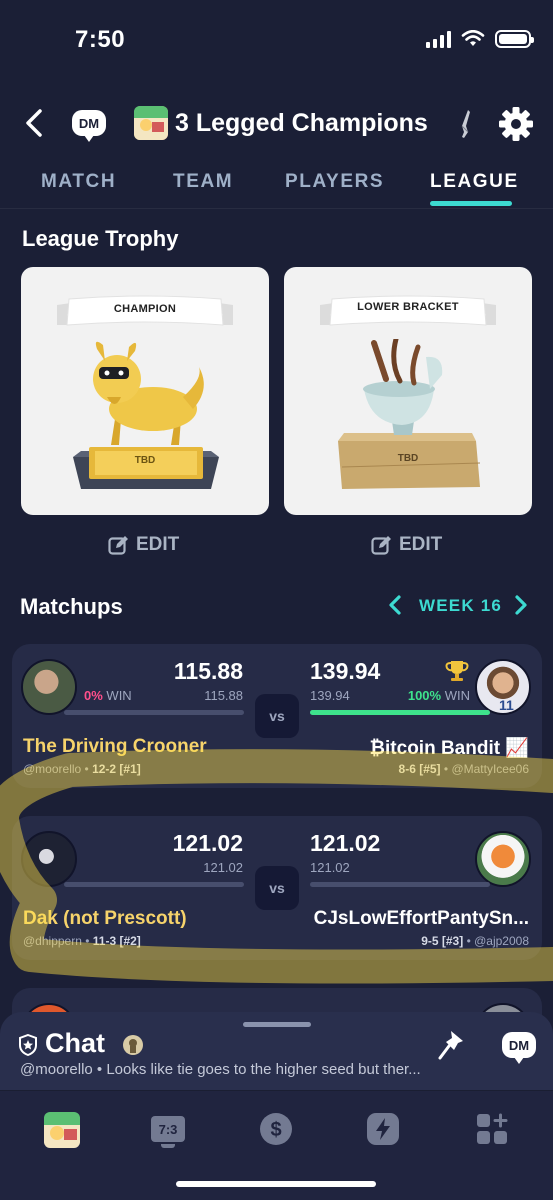 This screenshot has height=1200, width=553. What do you see at coordinates (78, 182) in the screenshot?
I see `tab-match: MATCH` at bounding box center [78, 182].